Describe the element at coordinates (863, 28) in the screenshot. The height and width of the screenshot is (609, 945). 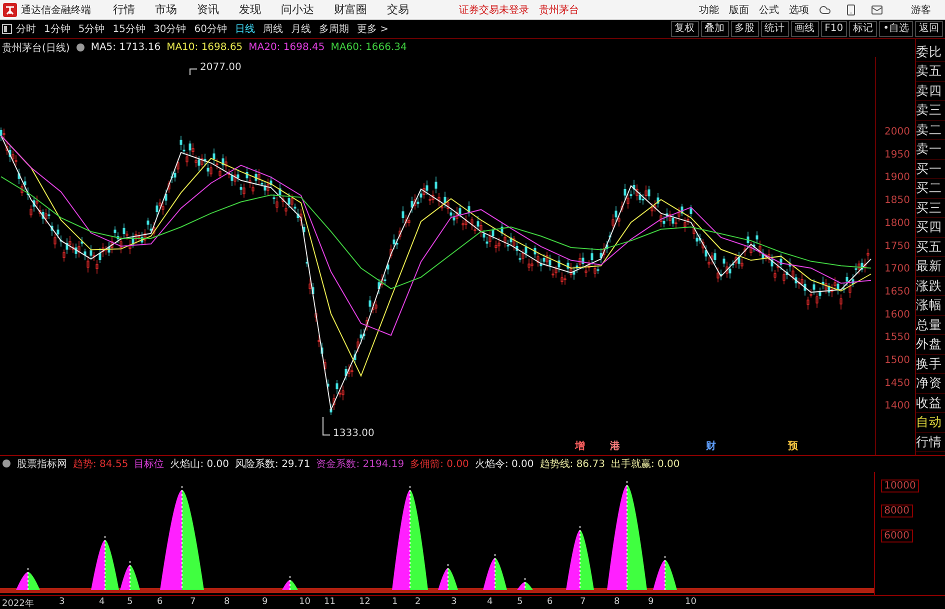
I see `toolbar-button: 标记` at that location.